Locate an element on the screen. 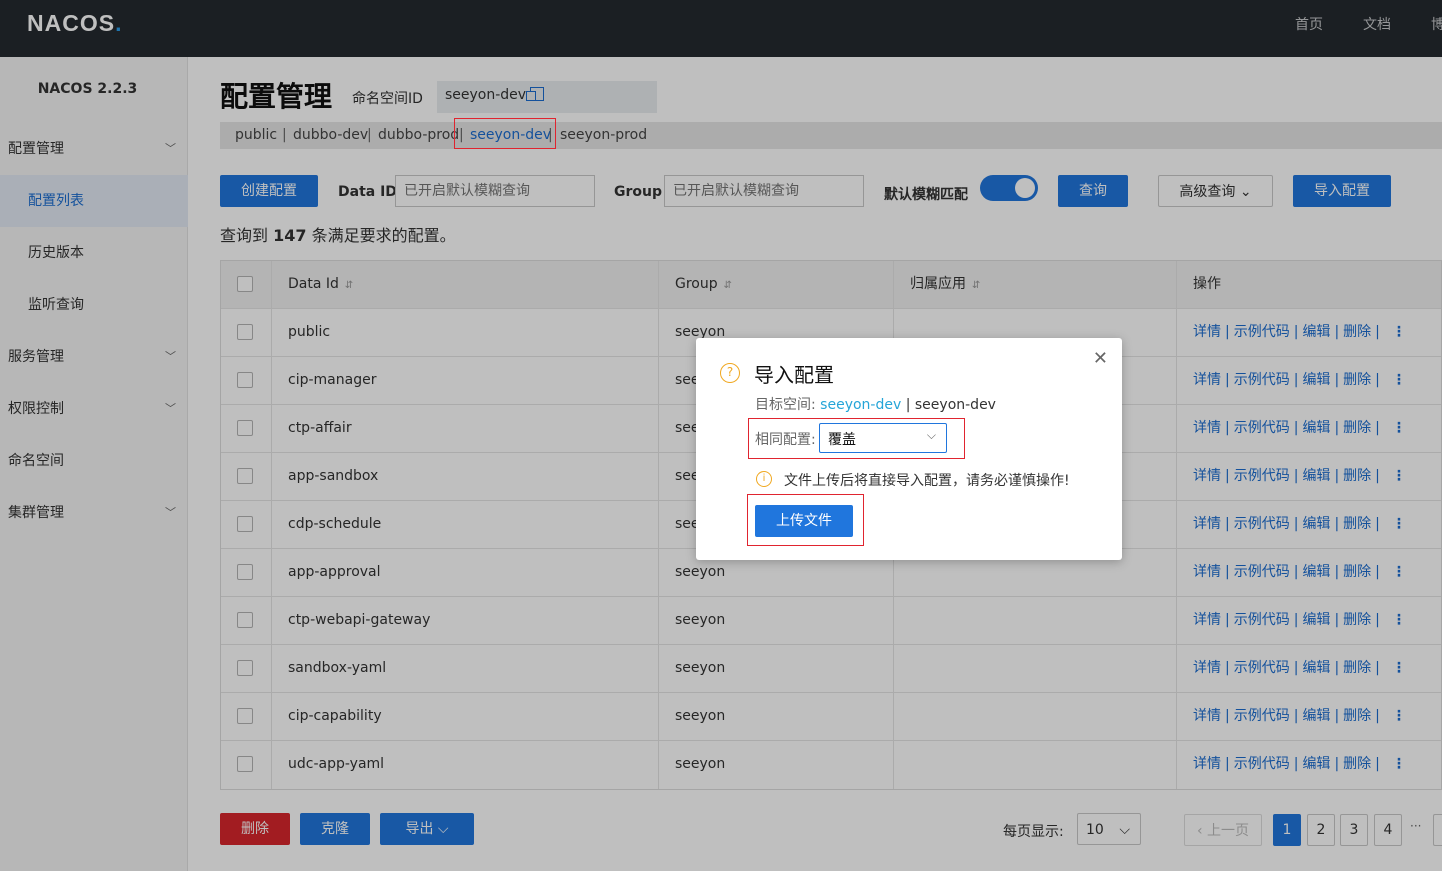 The height and width of the screenshot is (871, 1442). close-icon: ✕ is located at coordinates (1100, 358).